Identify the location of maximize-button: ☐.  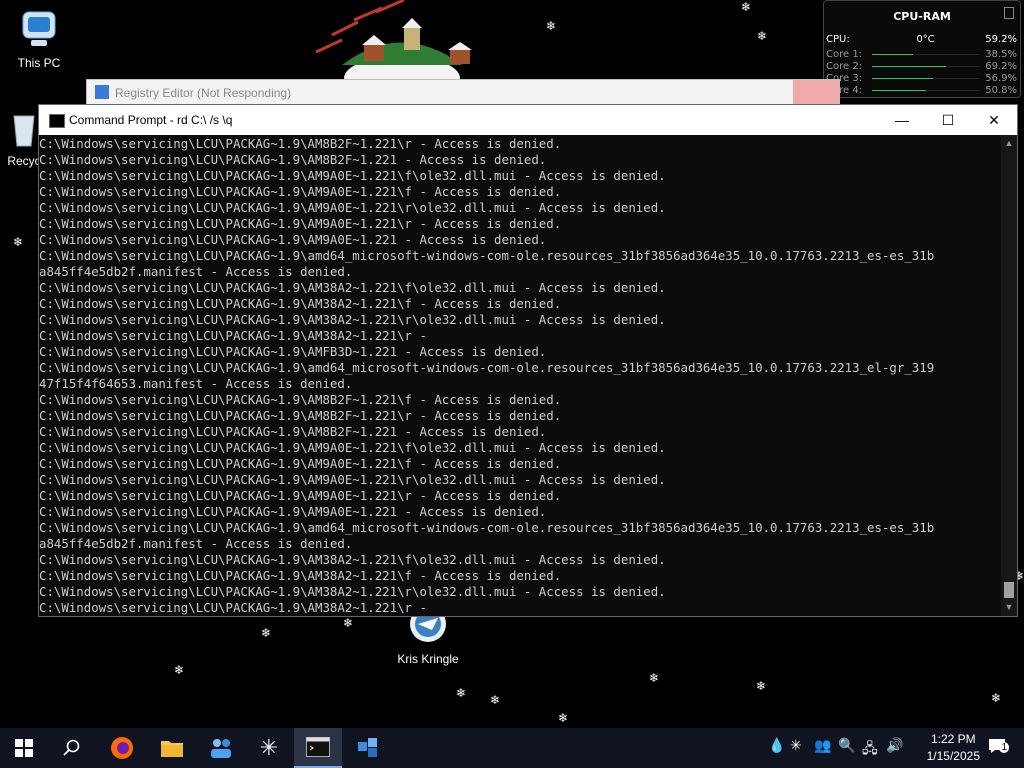
(948, 120).